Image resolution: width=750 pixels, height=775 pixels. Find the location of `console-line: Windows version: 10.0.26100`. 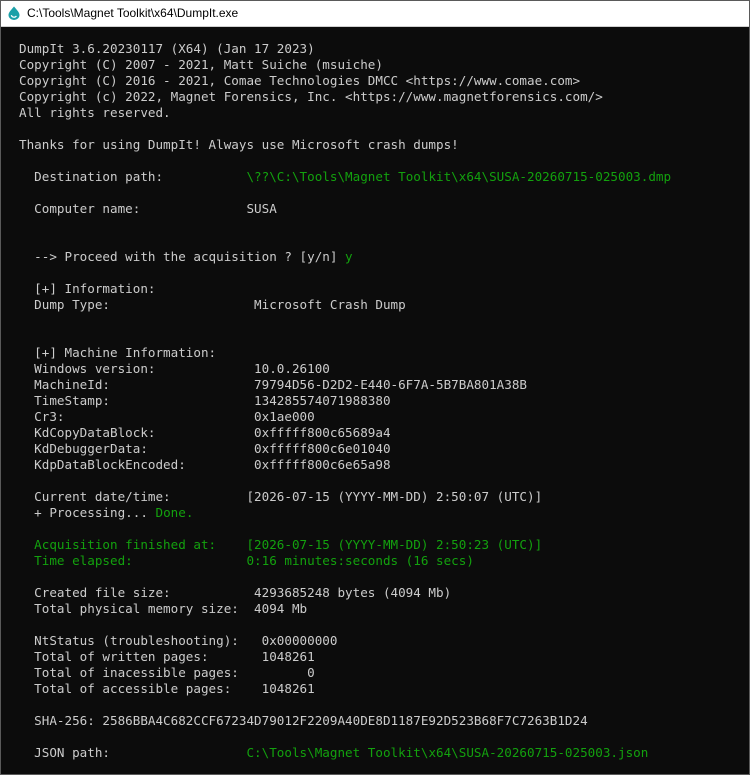

console-line: Windows version: 10.0.26100 is located at coordinates (381, 369).